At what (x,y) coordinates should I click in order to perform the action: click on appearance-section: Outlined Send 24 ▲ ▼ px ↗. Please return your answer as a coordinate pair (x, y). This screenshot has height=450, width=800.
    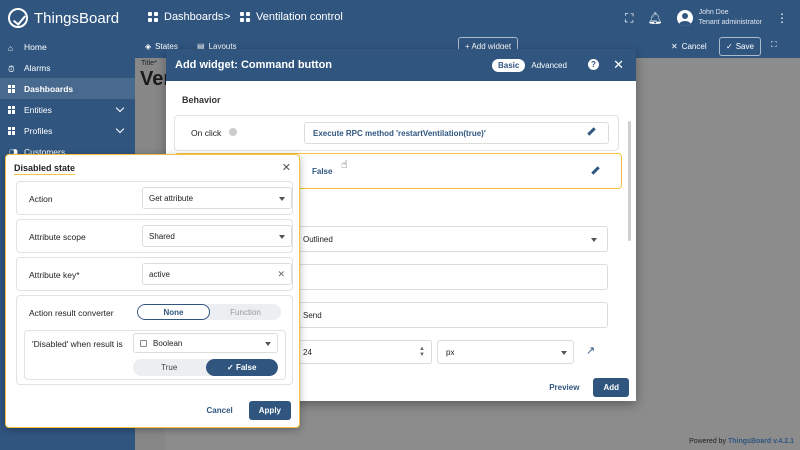
    Looking at the image, I should click on (457, 296).